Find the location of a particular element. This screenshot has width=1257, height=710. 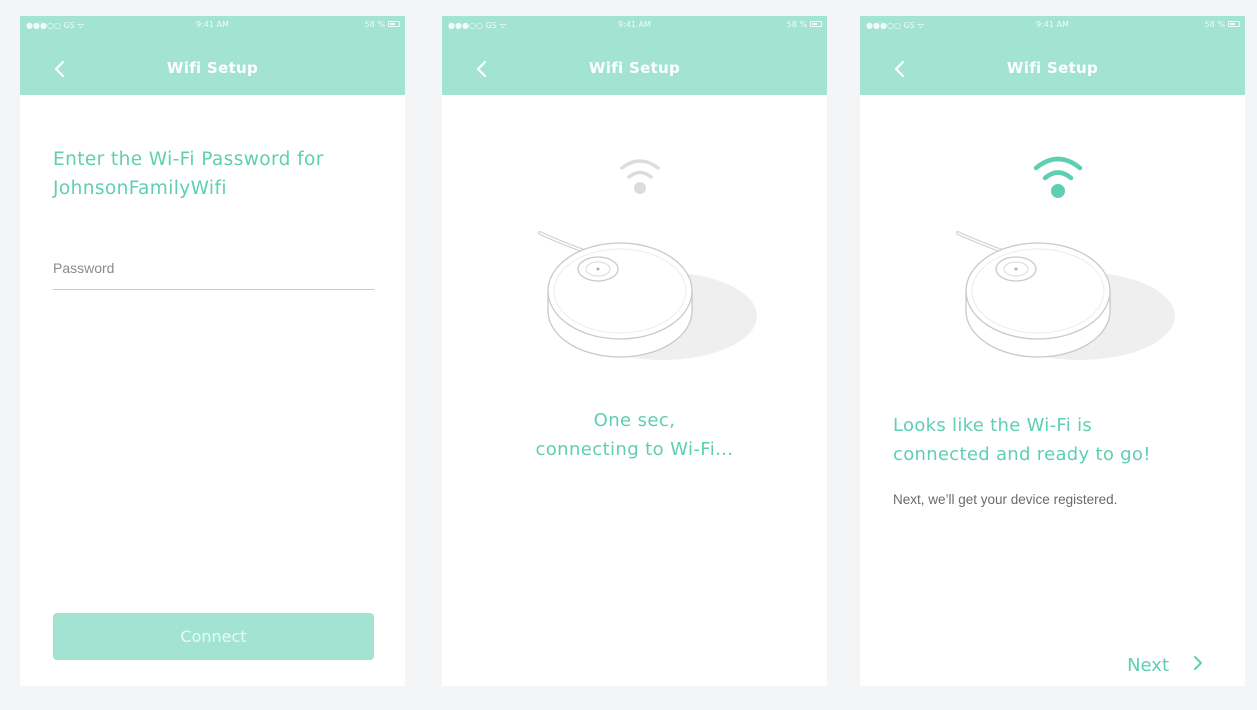

success-subtitle: Next, we’ll get your device registered. is located at coordinates (1005, 499).